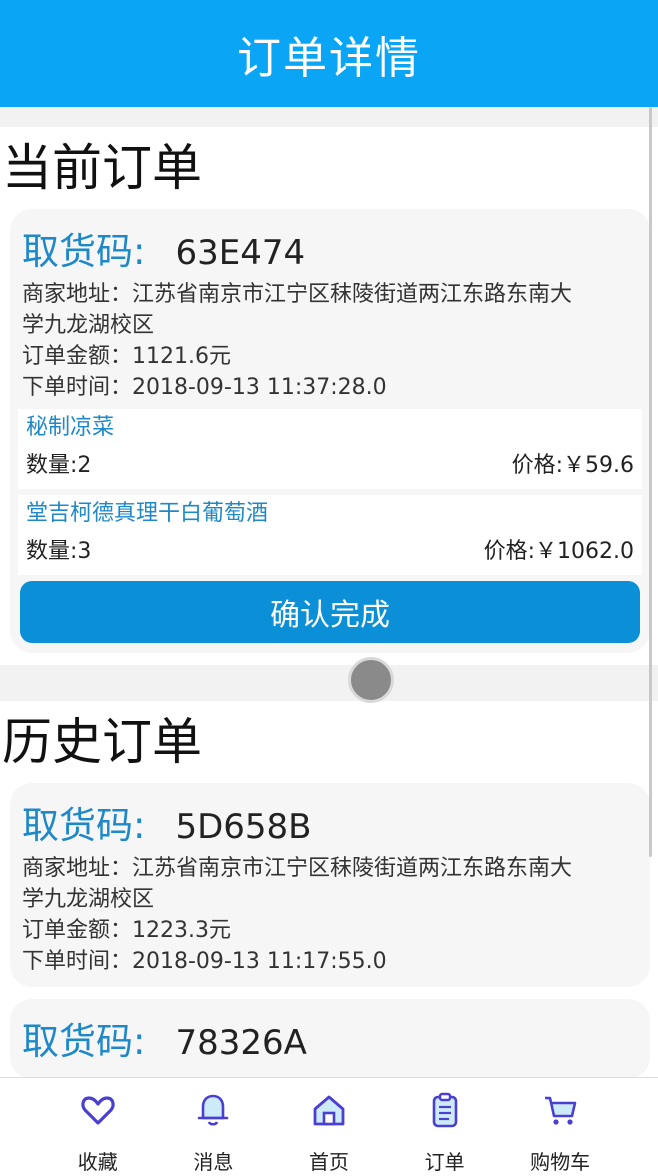 The height and width of the screenshot is (1176, 658). I want to click on pickup-code-value: 78326A, so click(241, 1043).